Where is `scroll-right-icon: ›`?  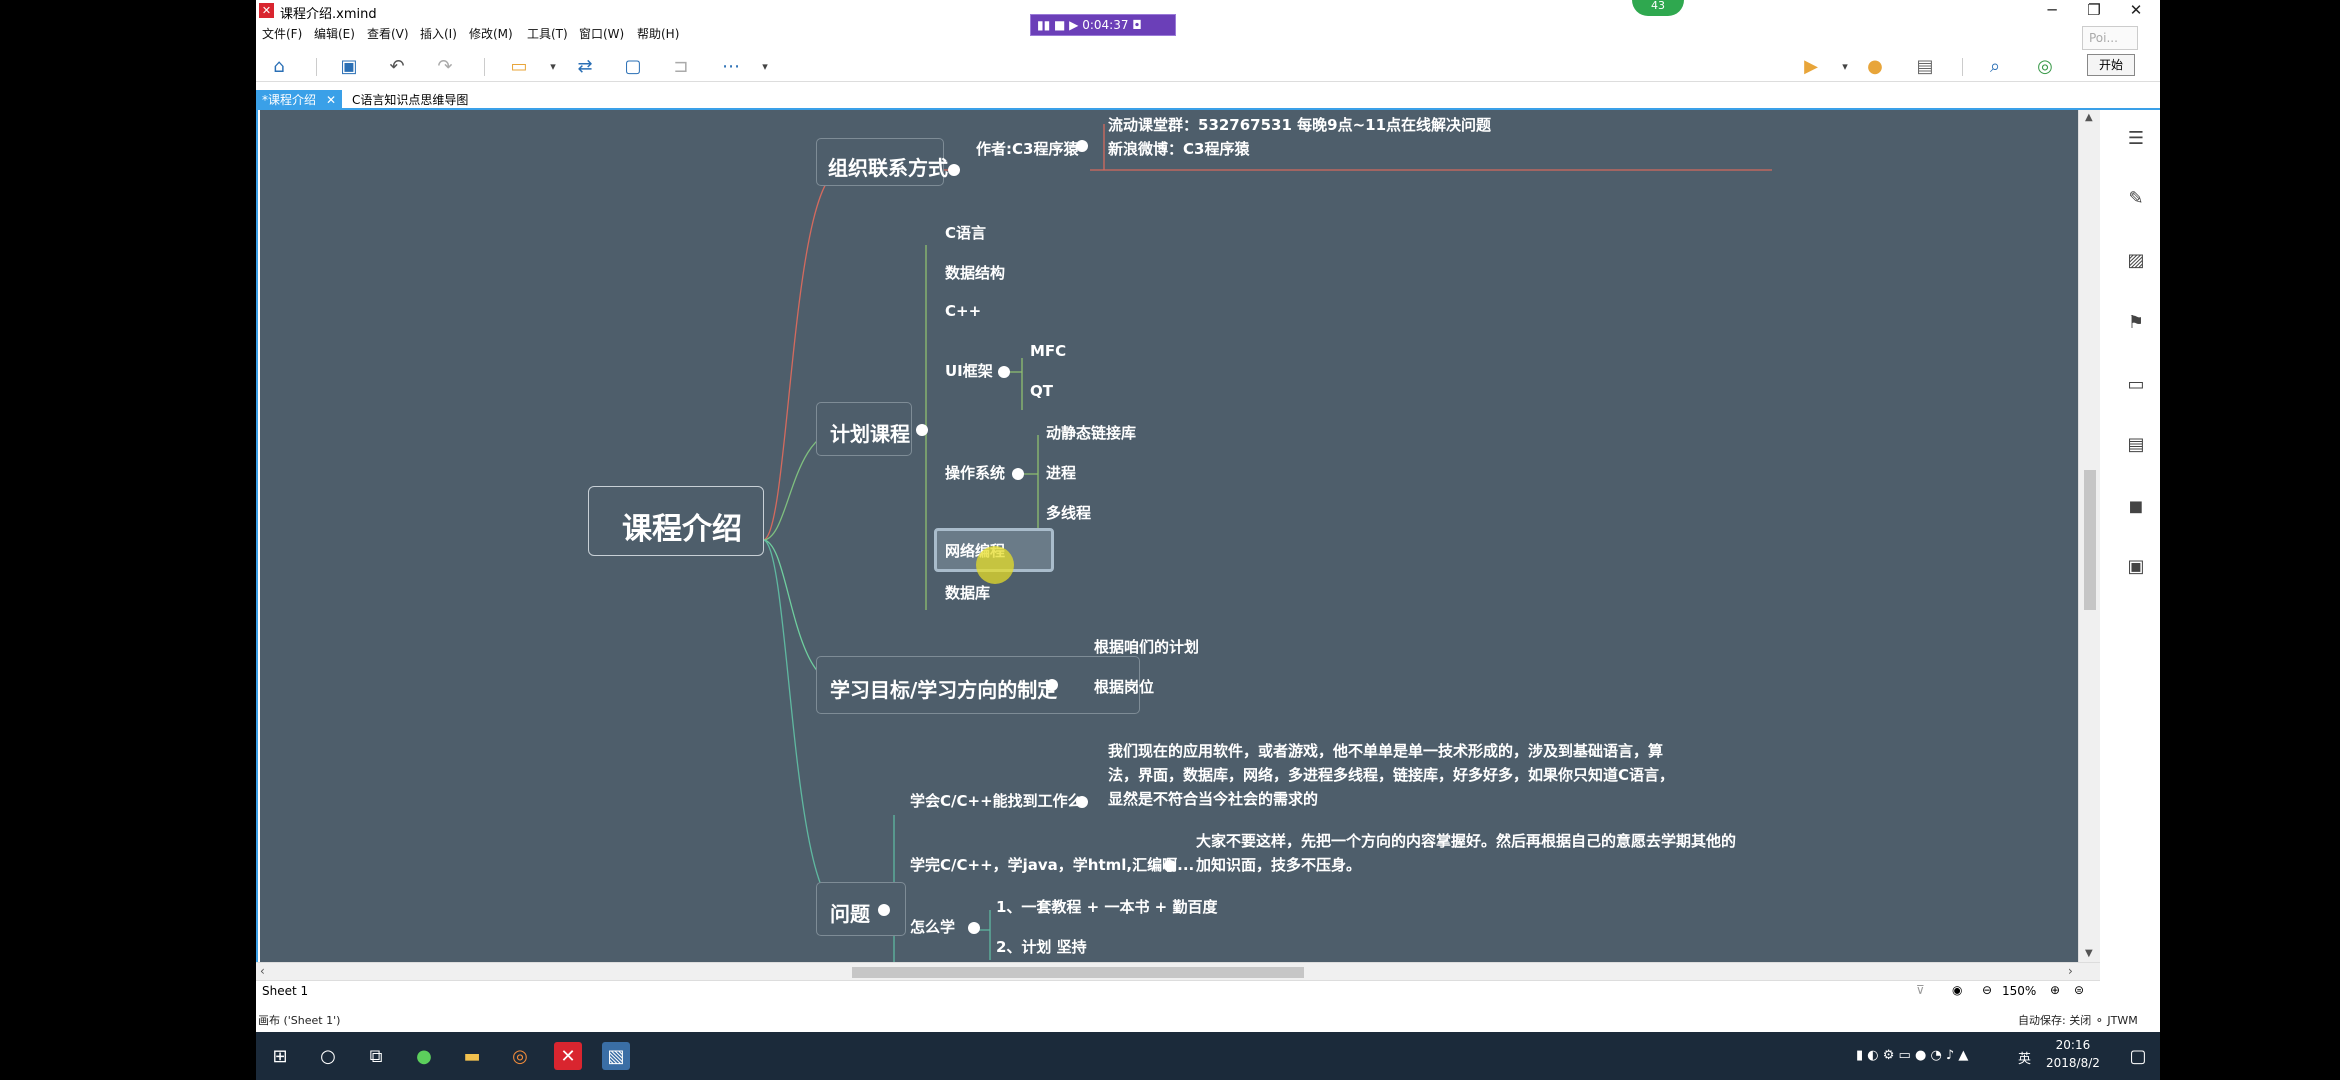
scroll-right-icon: › is located at coordinates (2070, 971).